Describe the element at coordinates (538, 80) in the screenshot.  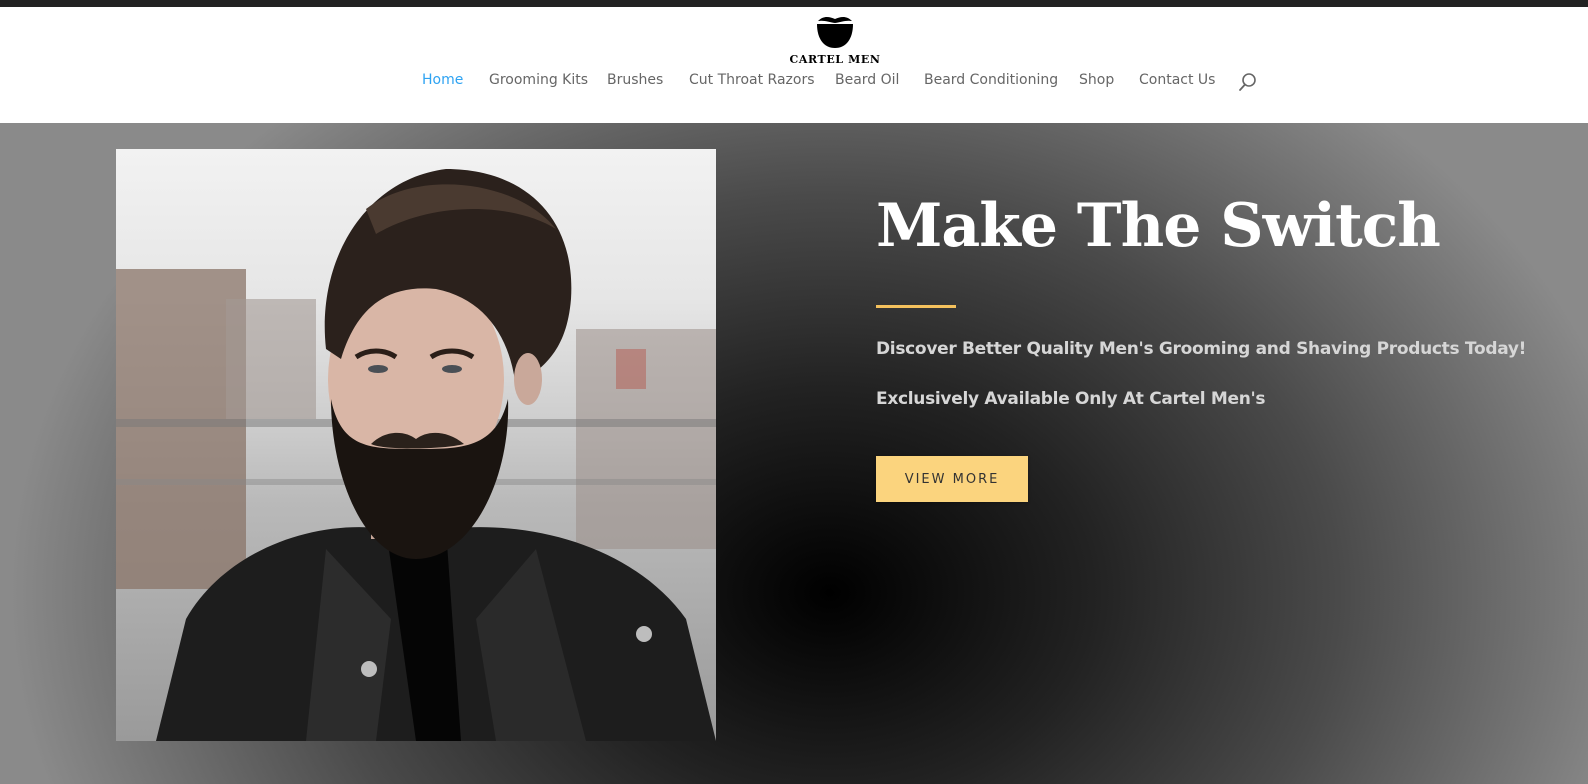
I see `nav-item-grooming-kits: Grooming Kits` at that location.